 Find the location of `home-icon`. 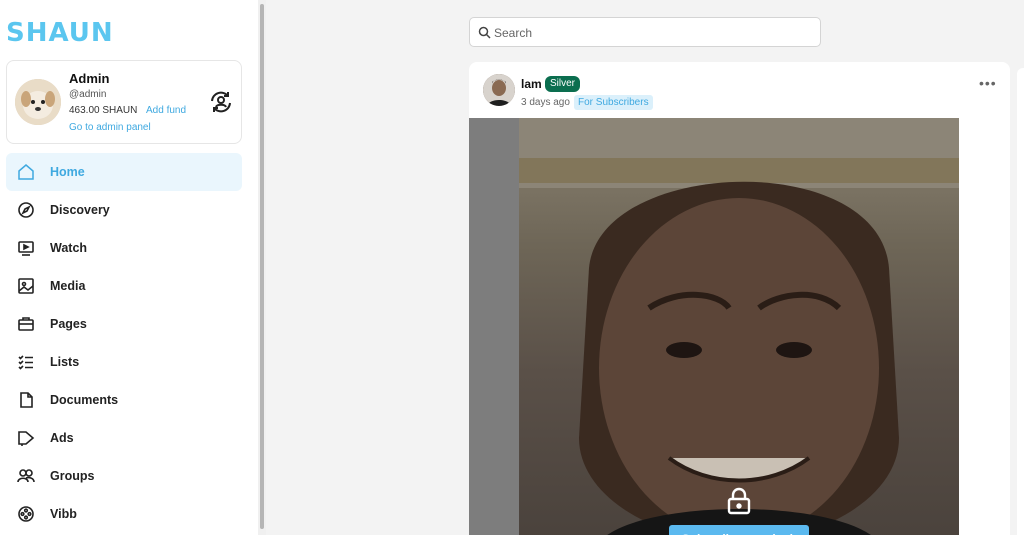

home-icon is located at coordinates (26, 172).